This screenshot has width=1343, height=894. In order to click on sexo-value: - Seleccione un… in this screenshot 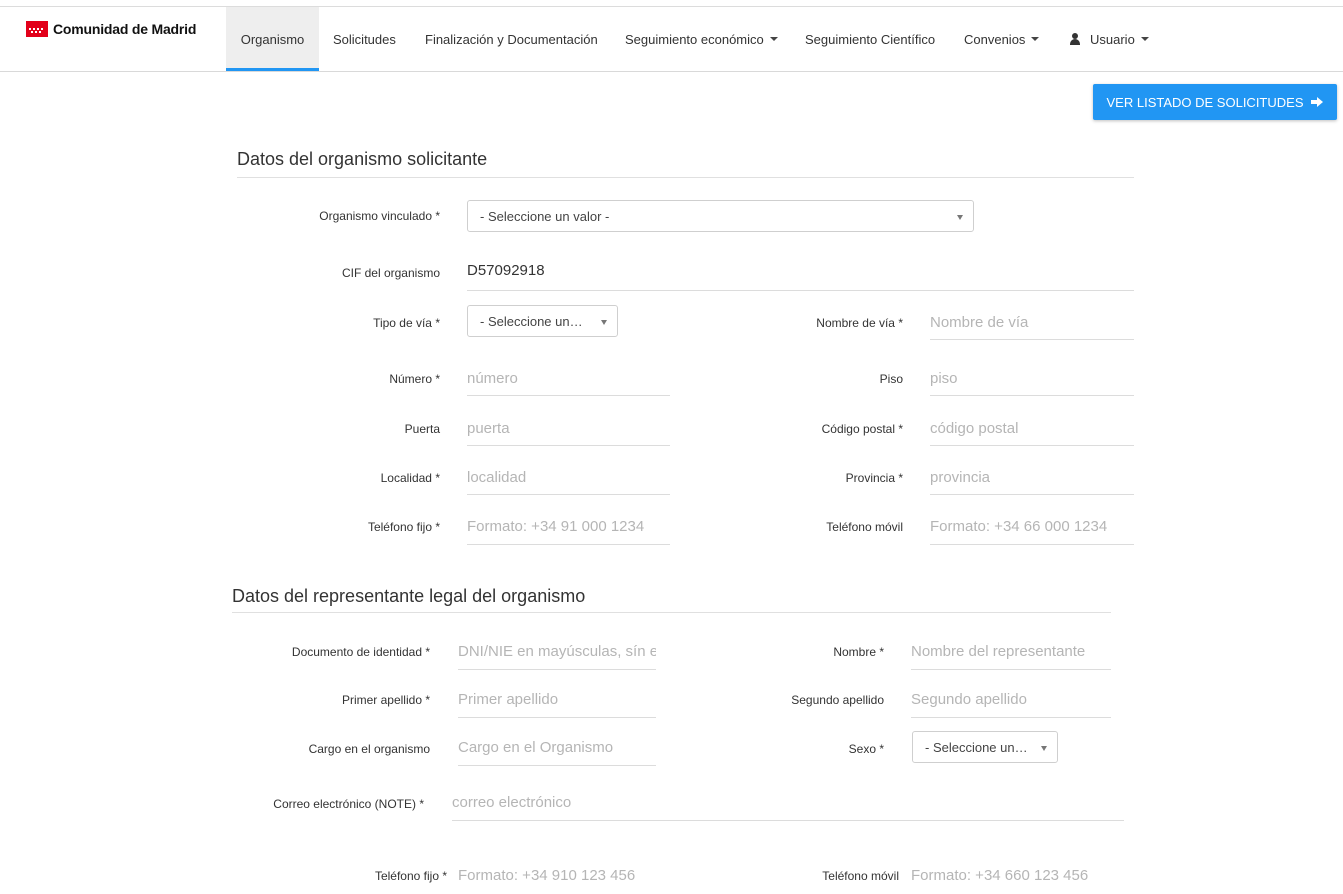, I will do `click(976, 747)`.